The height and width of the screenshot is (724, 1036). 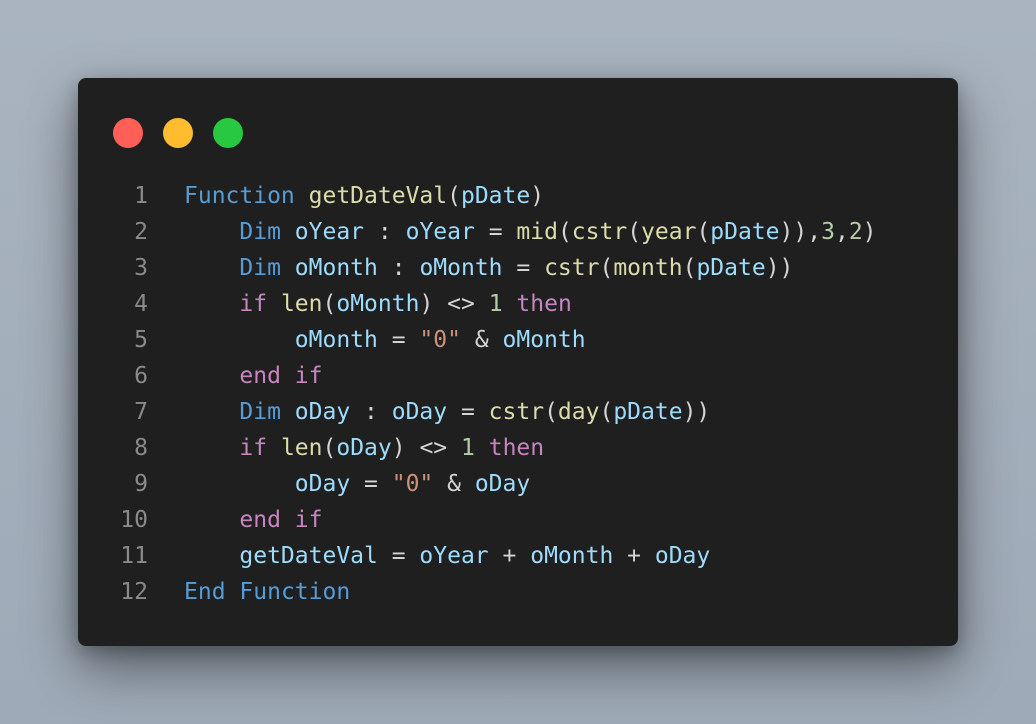 I want to click on minimize-button, so click(x=178, y=133).